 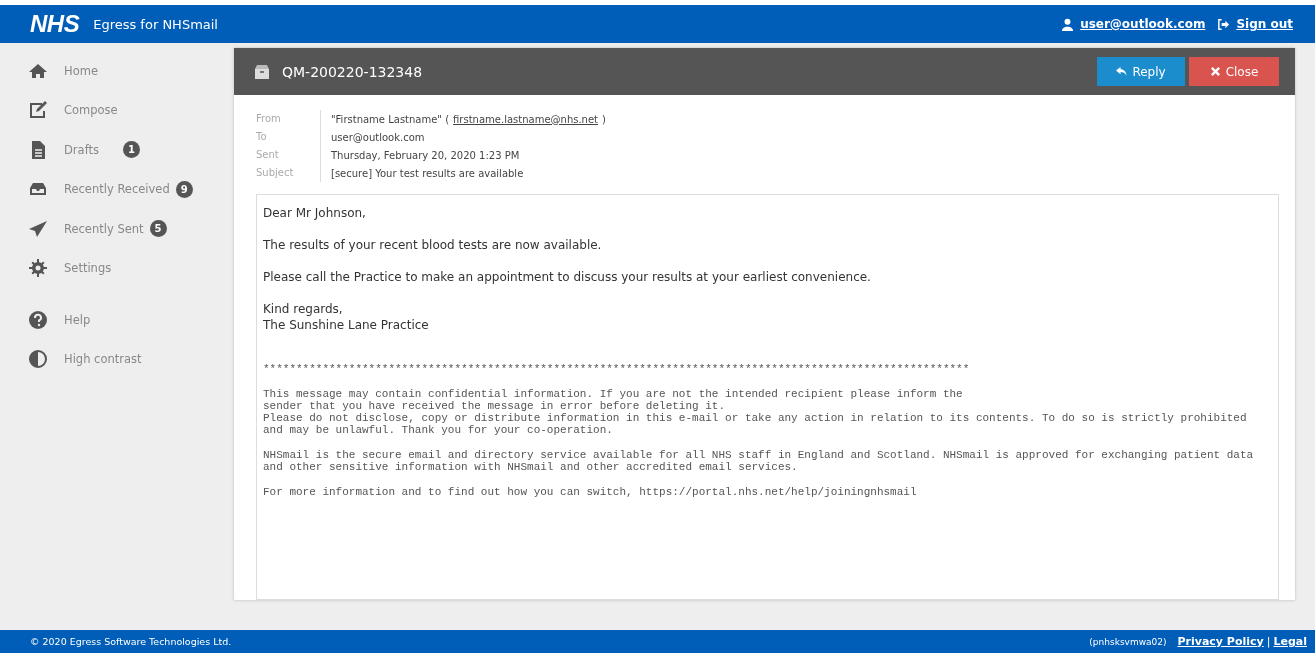 I want to click on field-value: user@outlook.com, so click(x=378, y=137).